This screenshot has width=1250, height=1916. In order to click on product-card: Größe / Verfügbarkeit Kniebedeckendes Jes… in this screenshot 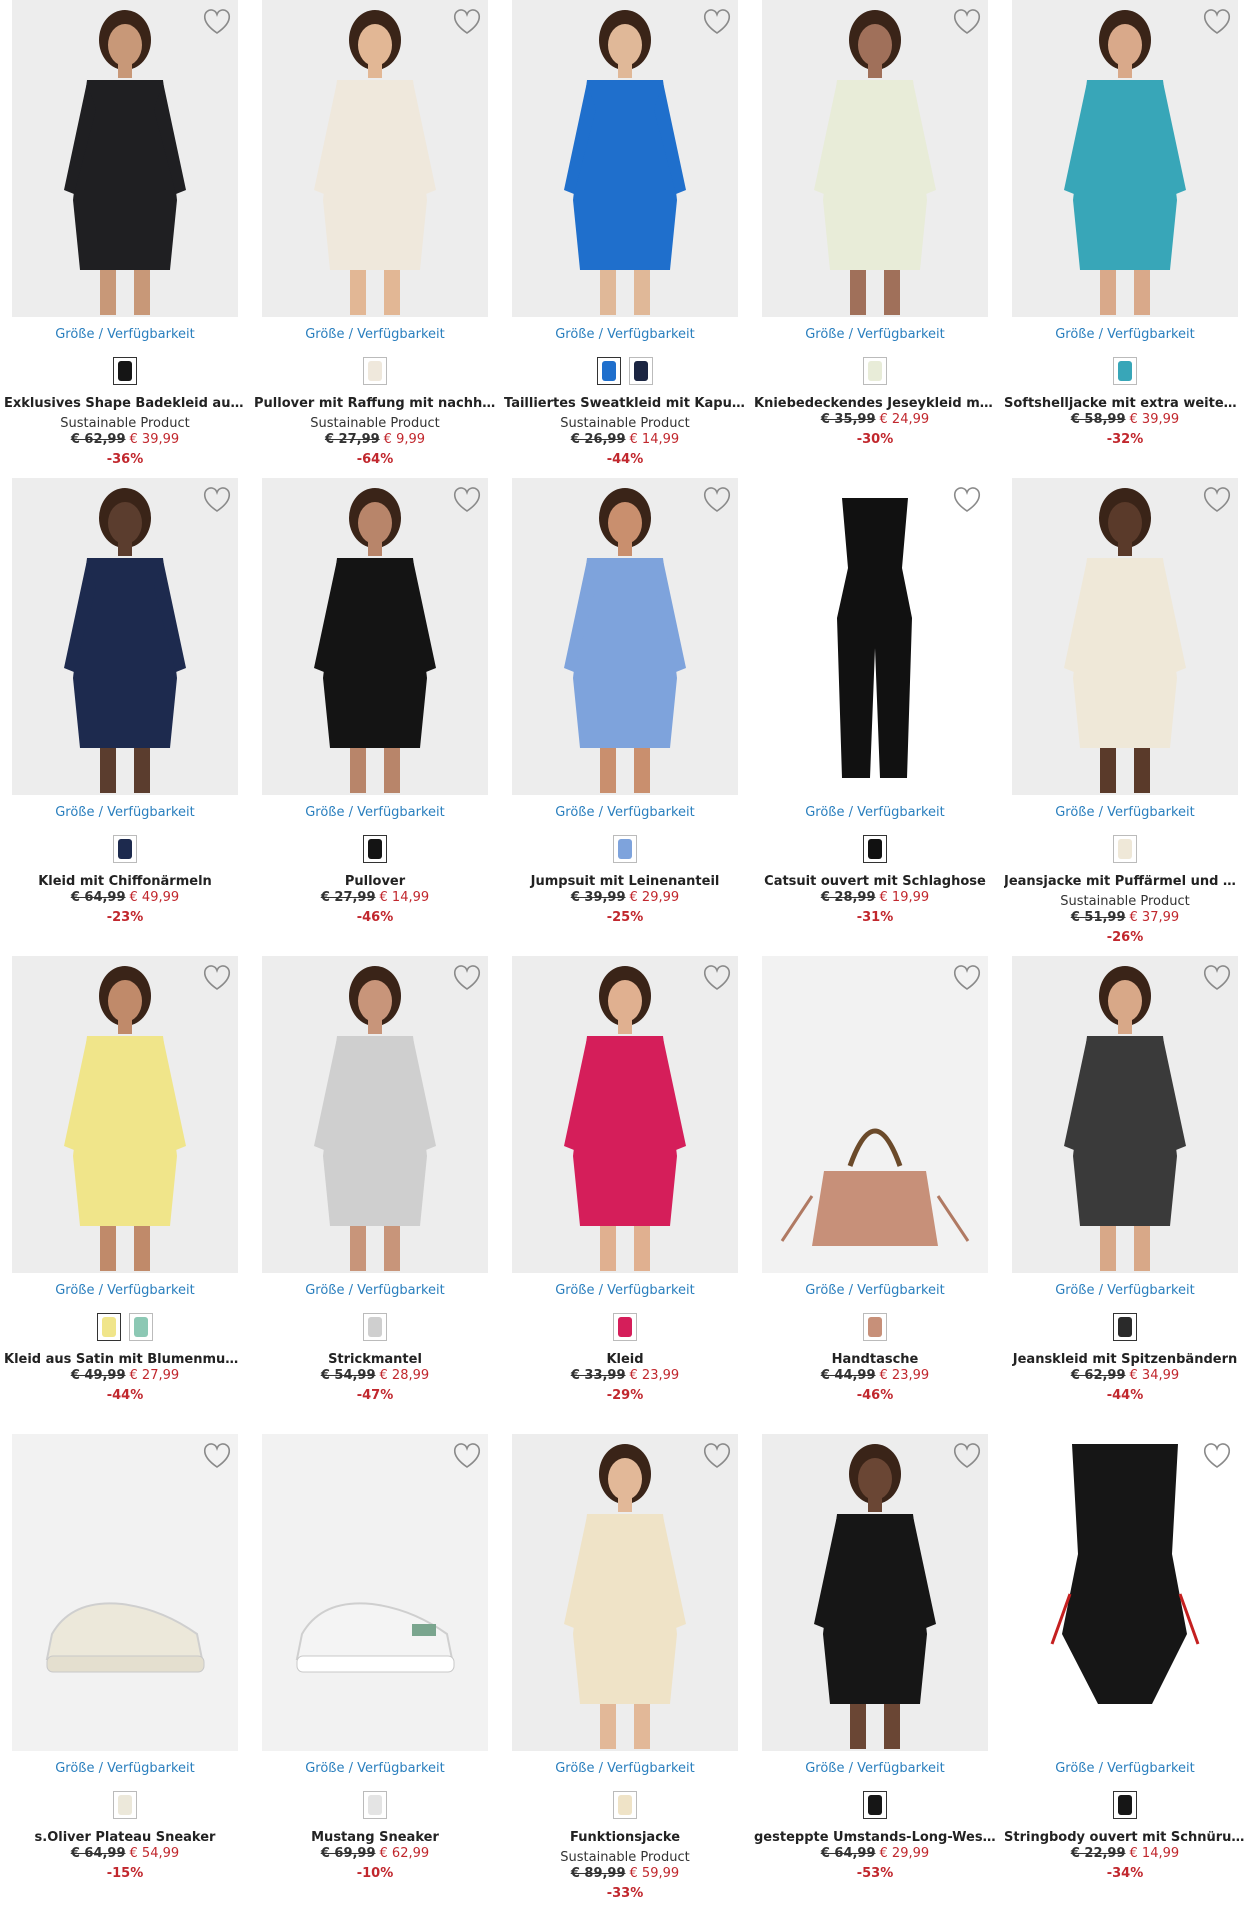, I will do `click(883, 239)`.